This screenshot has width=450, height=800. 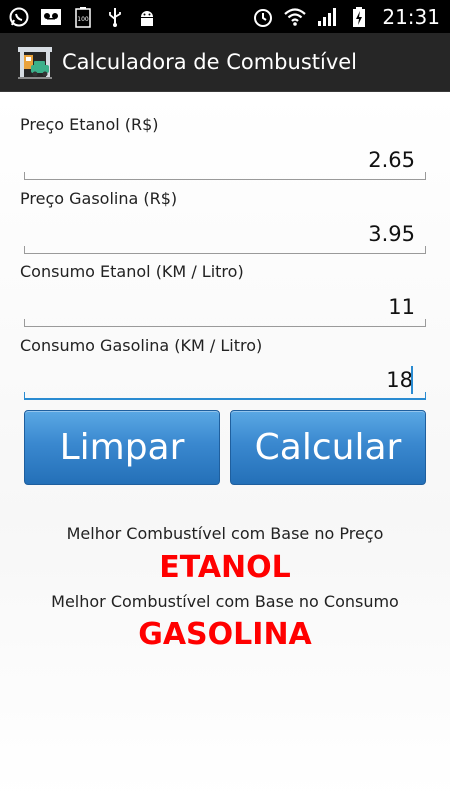 I want to click on status-clock: 21:31, so click(x=411, y=16).